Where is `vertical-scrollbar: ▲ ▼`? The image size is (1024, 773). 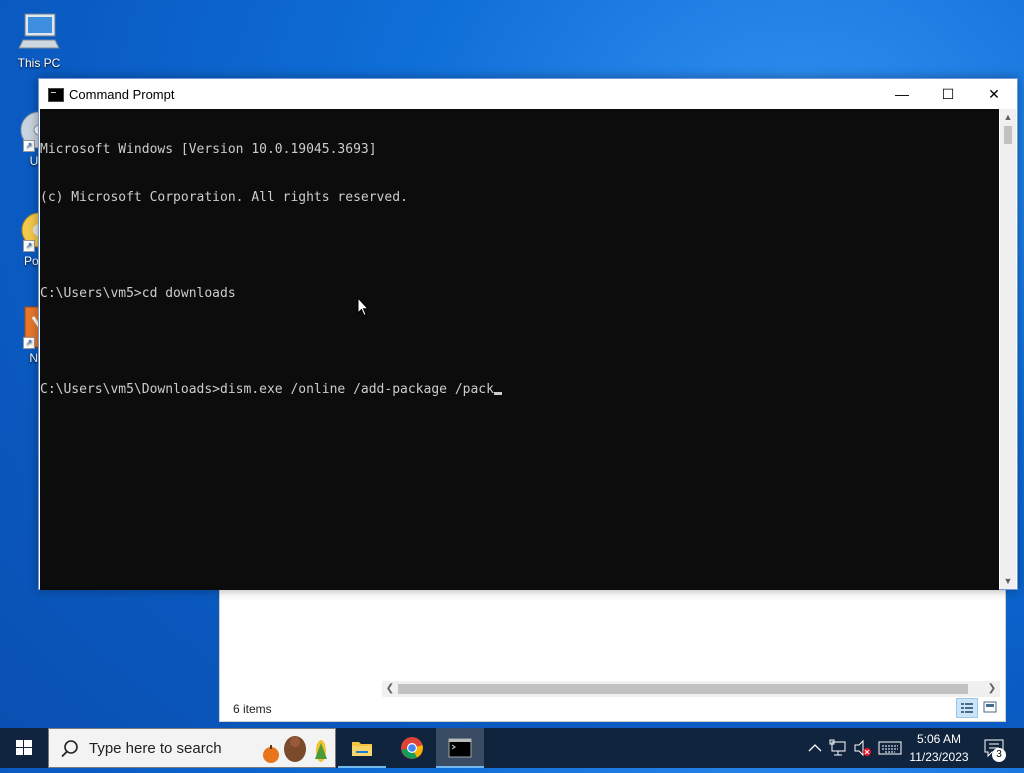 vertical-scrollbar: ▲ ▼ is located at coordinates (1008, 349).